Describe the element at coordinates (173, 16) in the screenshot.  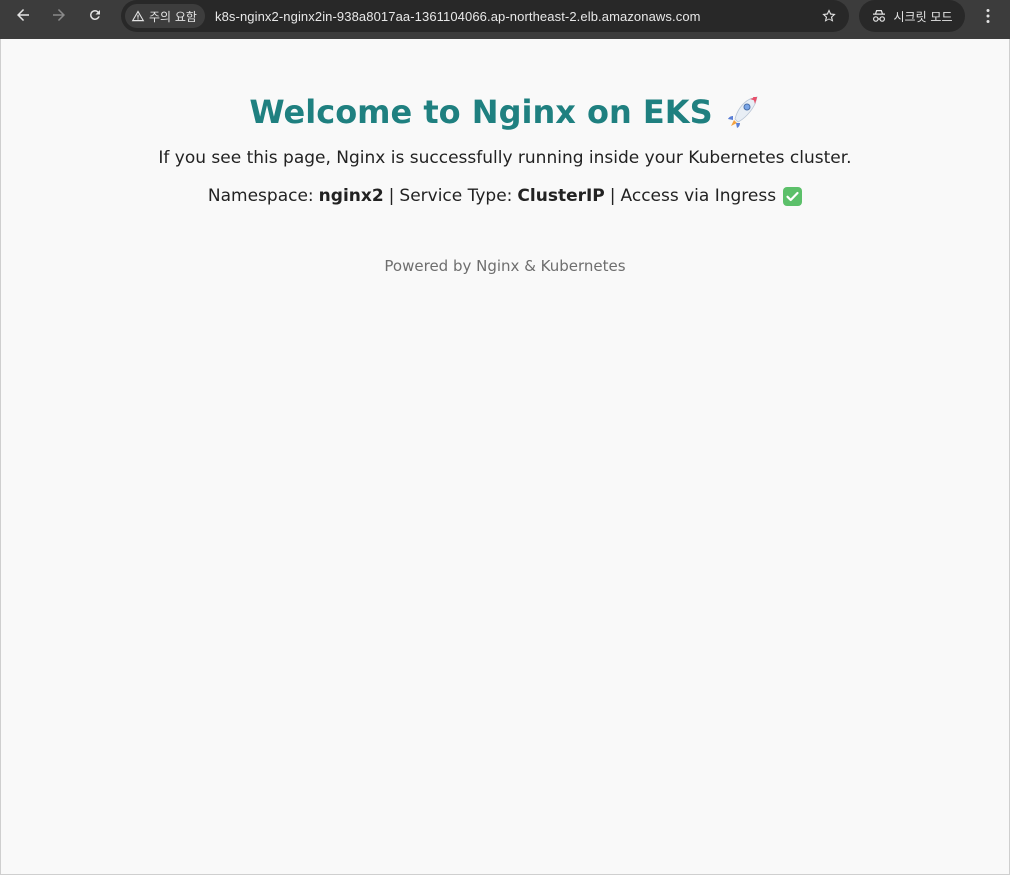
I see `security-label: 주의 요함` at that location.